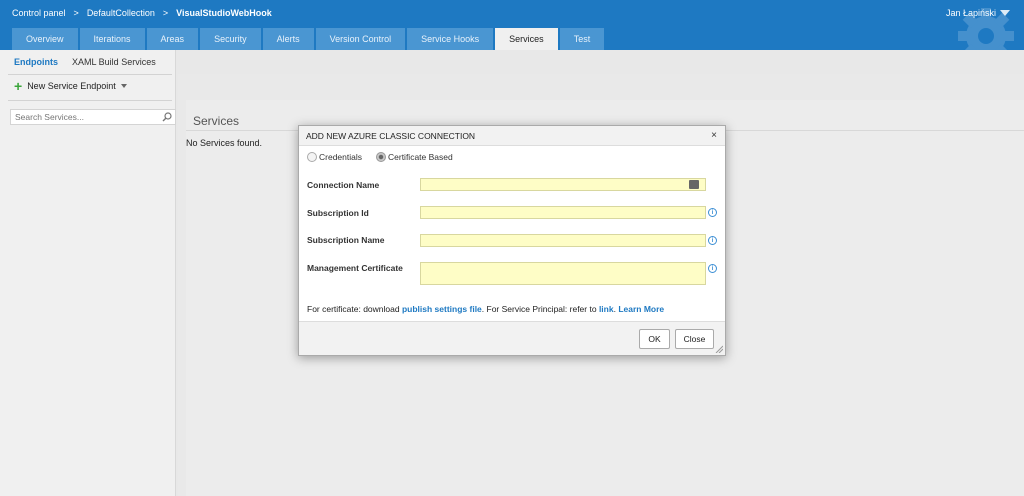 The width and height of the screenshot is (1024, 496). I want to click on user-menu: Jan Łapiński, so click(978, 13).